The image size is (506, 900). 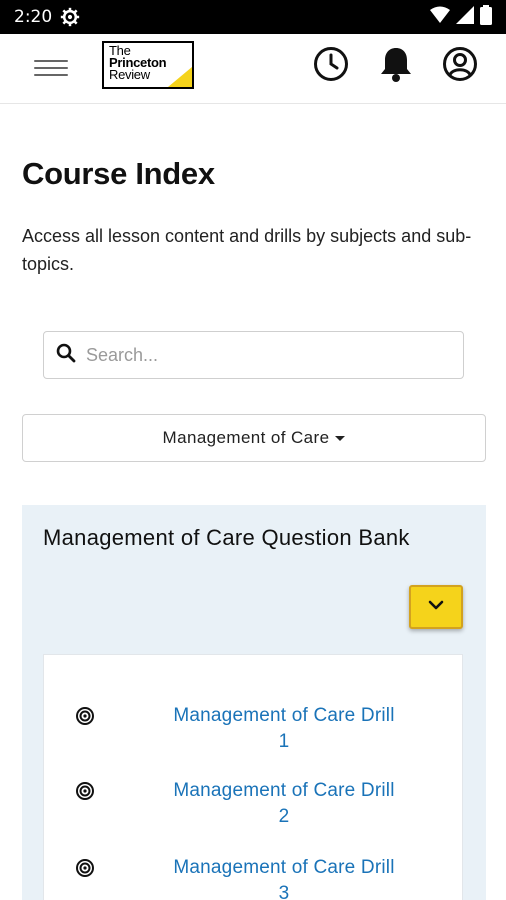 I want to click on app-header: The Princeton Review, so click(x=253, y=69).